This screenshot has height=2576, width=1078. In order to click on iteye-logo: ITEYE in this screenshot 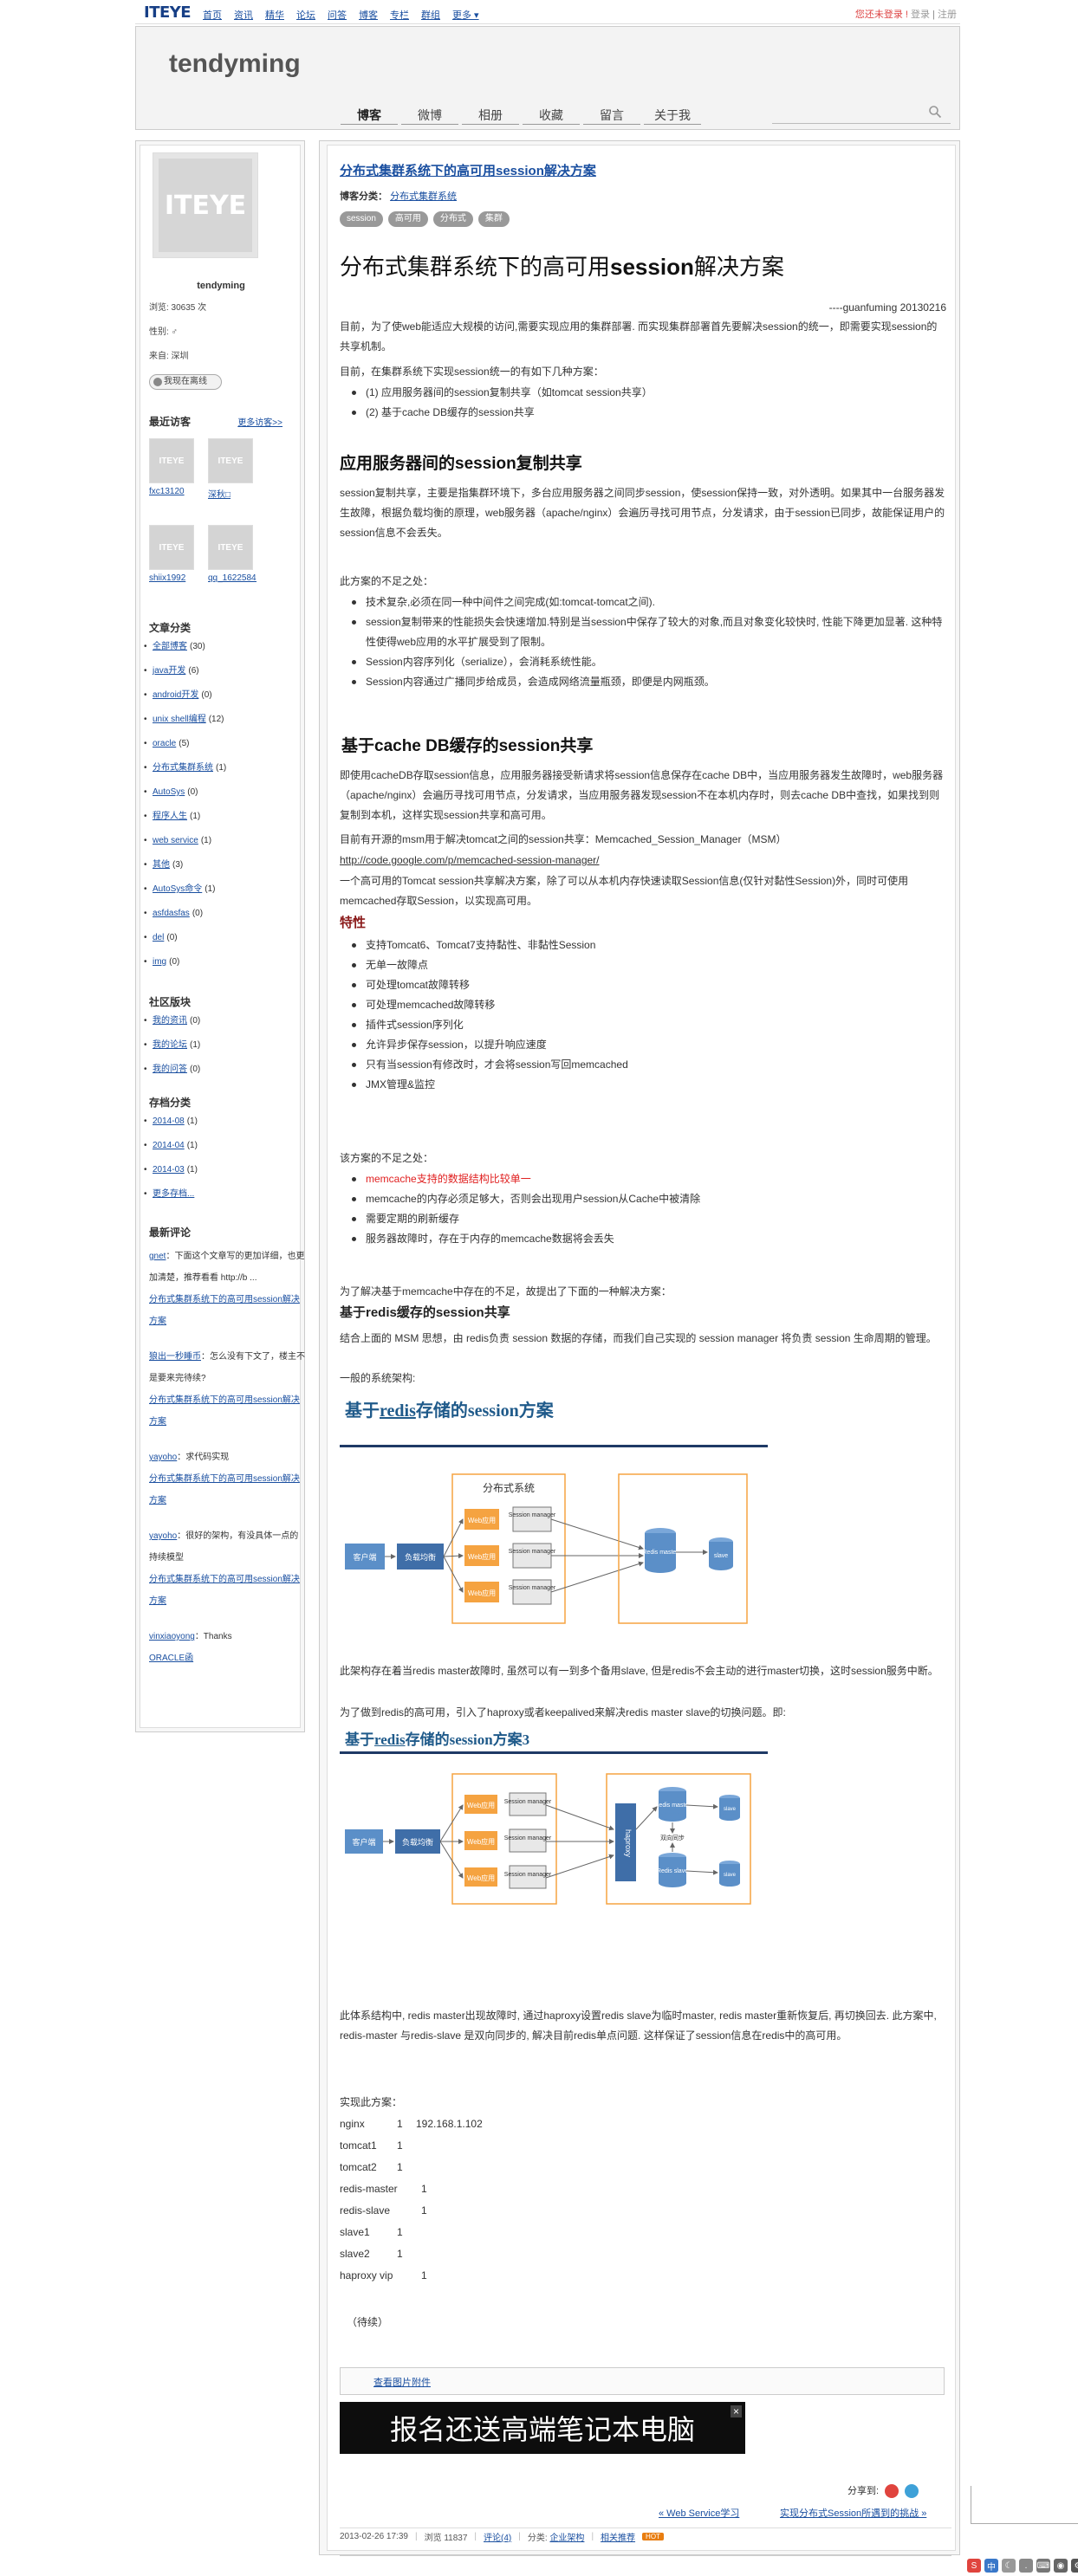, I will do `click(168, 12)`.